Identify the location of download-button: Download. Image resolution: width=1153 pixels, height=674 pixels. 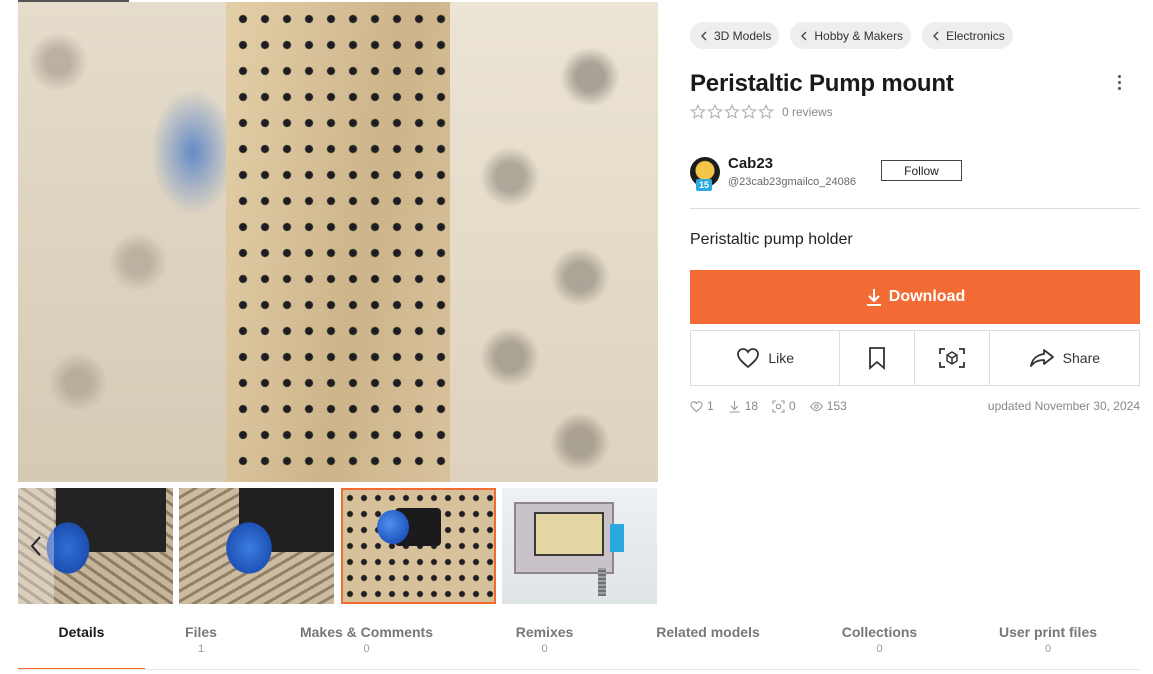
(915, 297).